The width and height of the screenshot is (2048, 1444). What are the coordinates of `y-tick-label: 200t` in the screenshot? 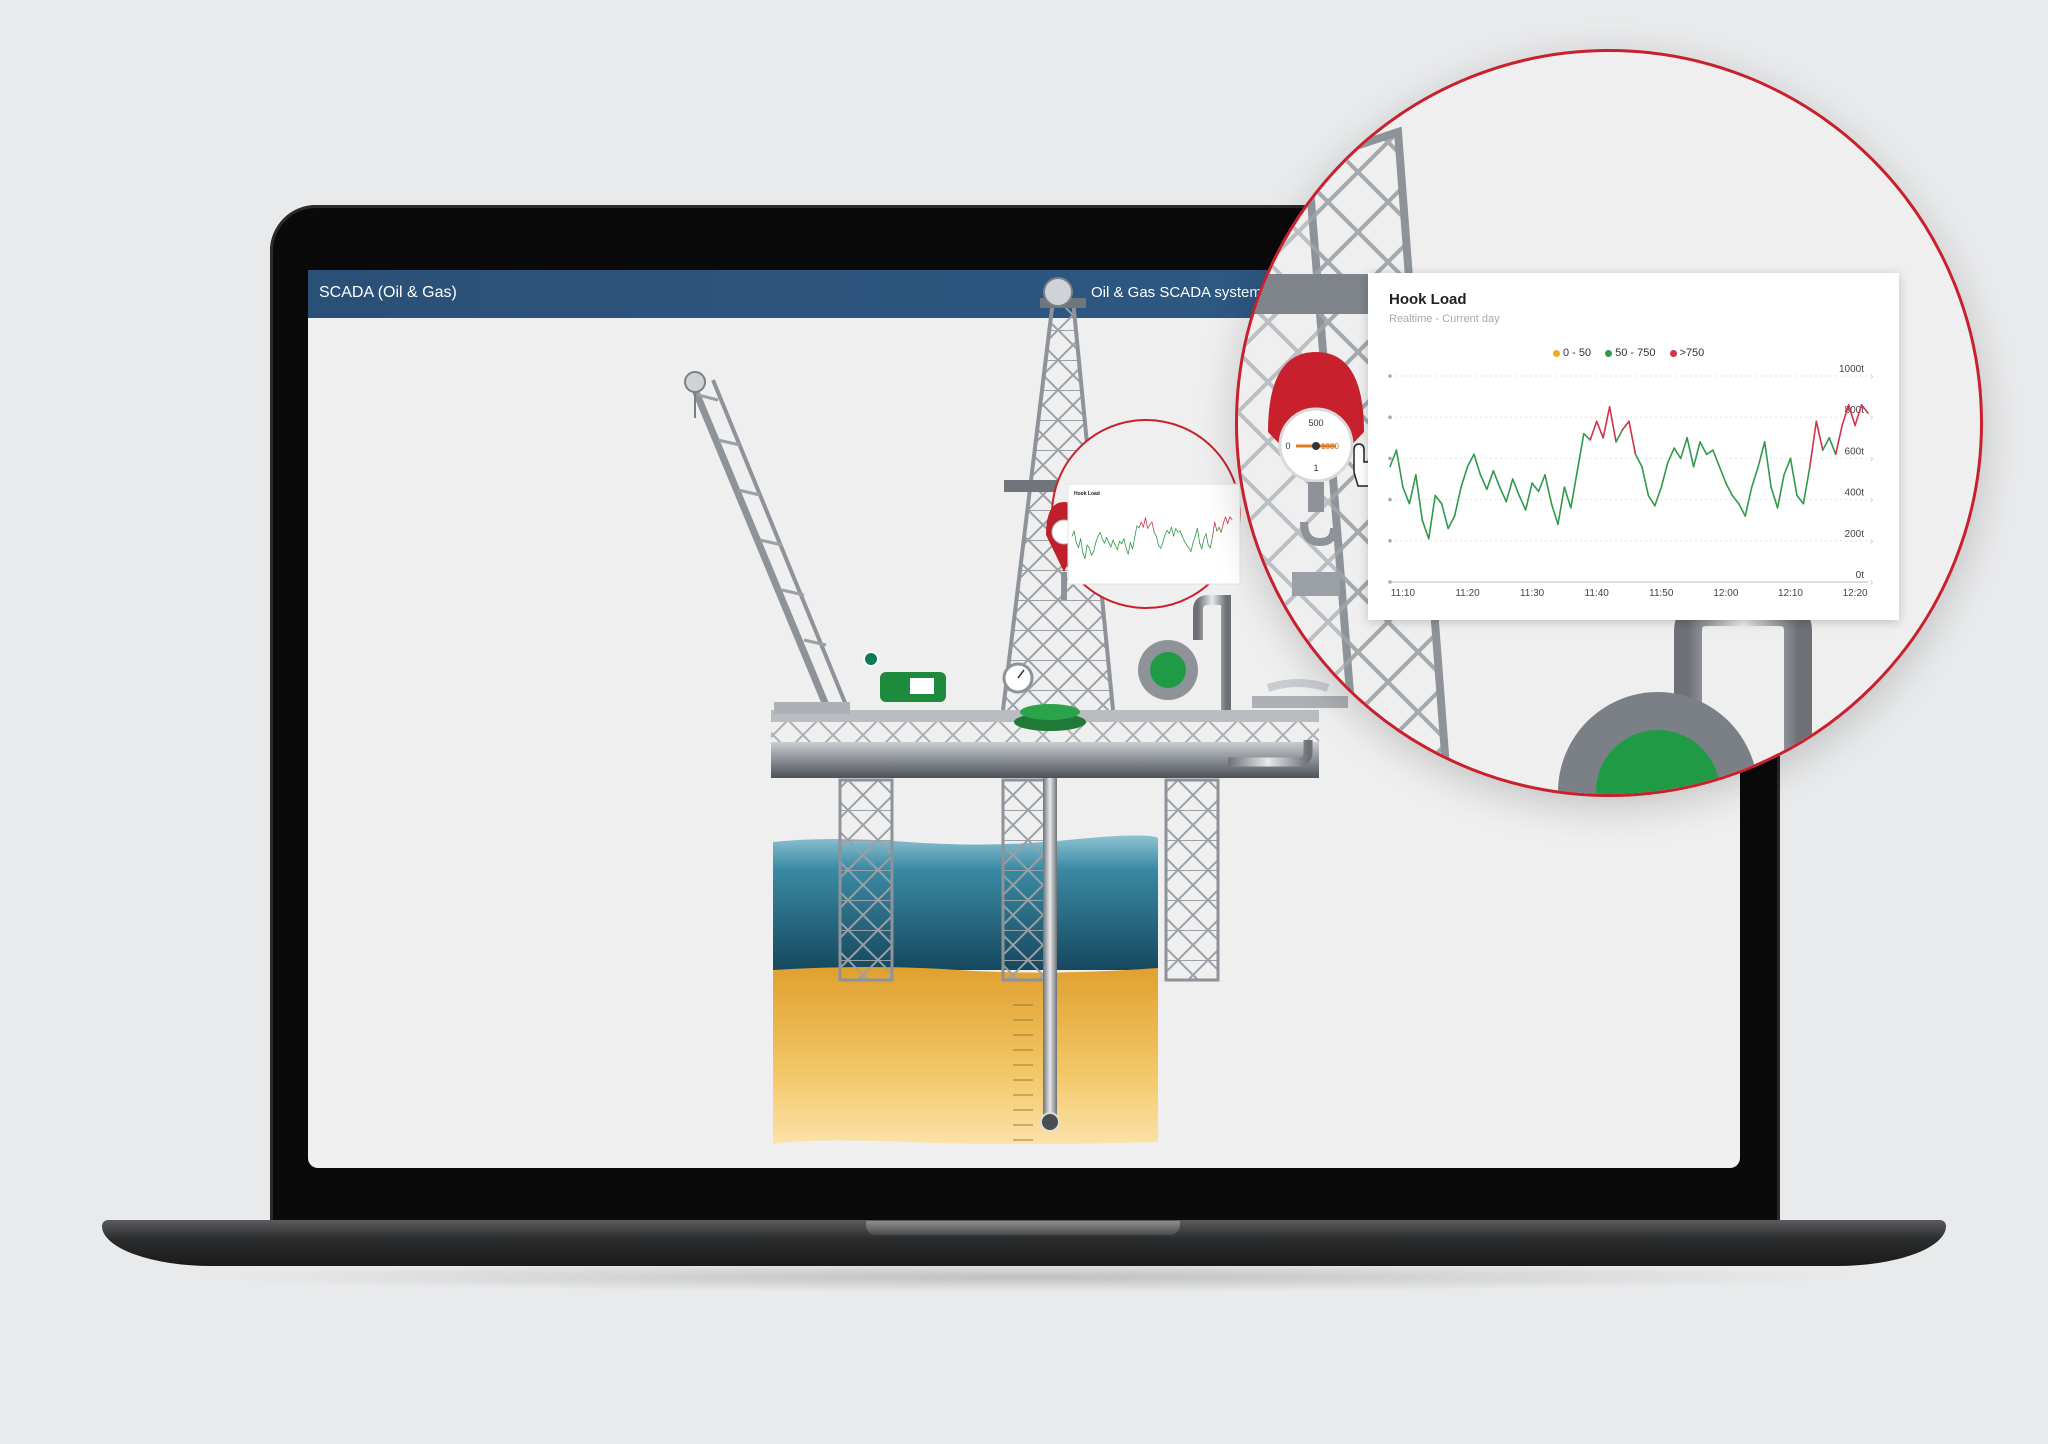 It's located at (1855, 534).